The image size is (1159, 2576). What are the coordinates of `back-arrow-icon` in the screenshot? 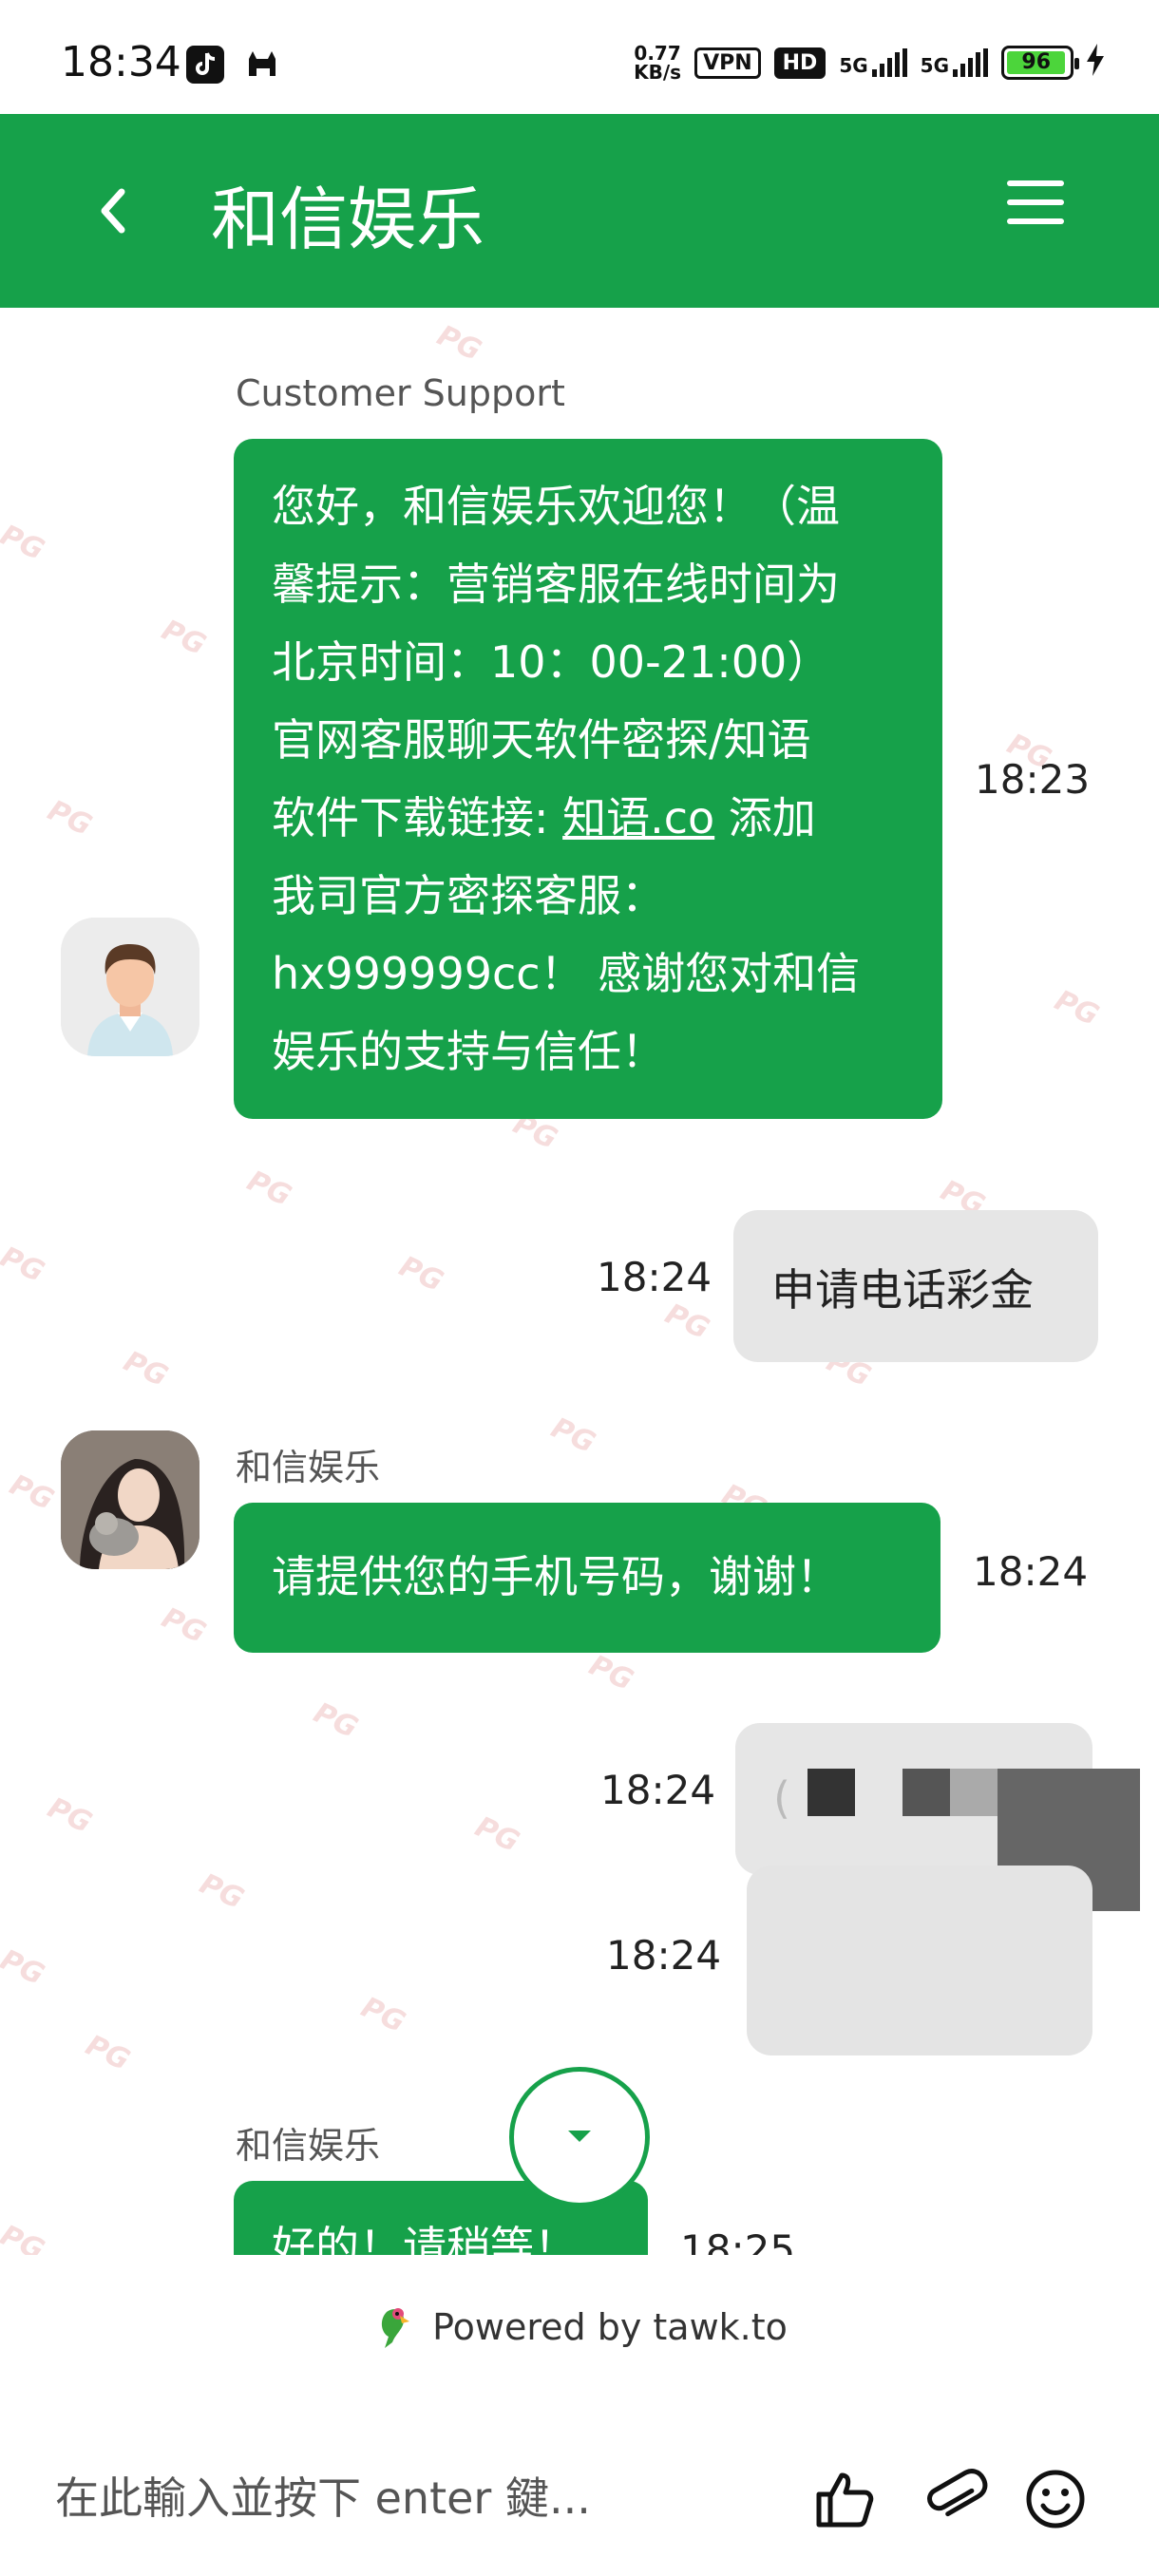 It's located at (113, 211).